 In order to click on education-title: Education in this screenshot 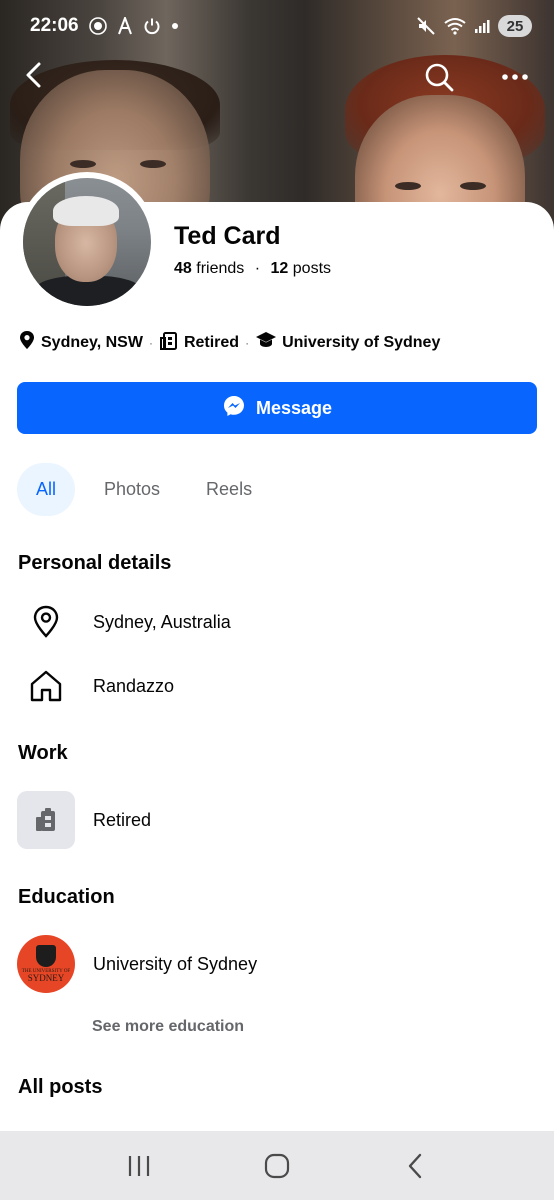, I will do `click(66, 897)`.